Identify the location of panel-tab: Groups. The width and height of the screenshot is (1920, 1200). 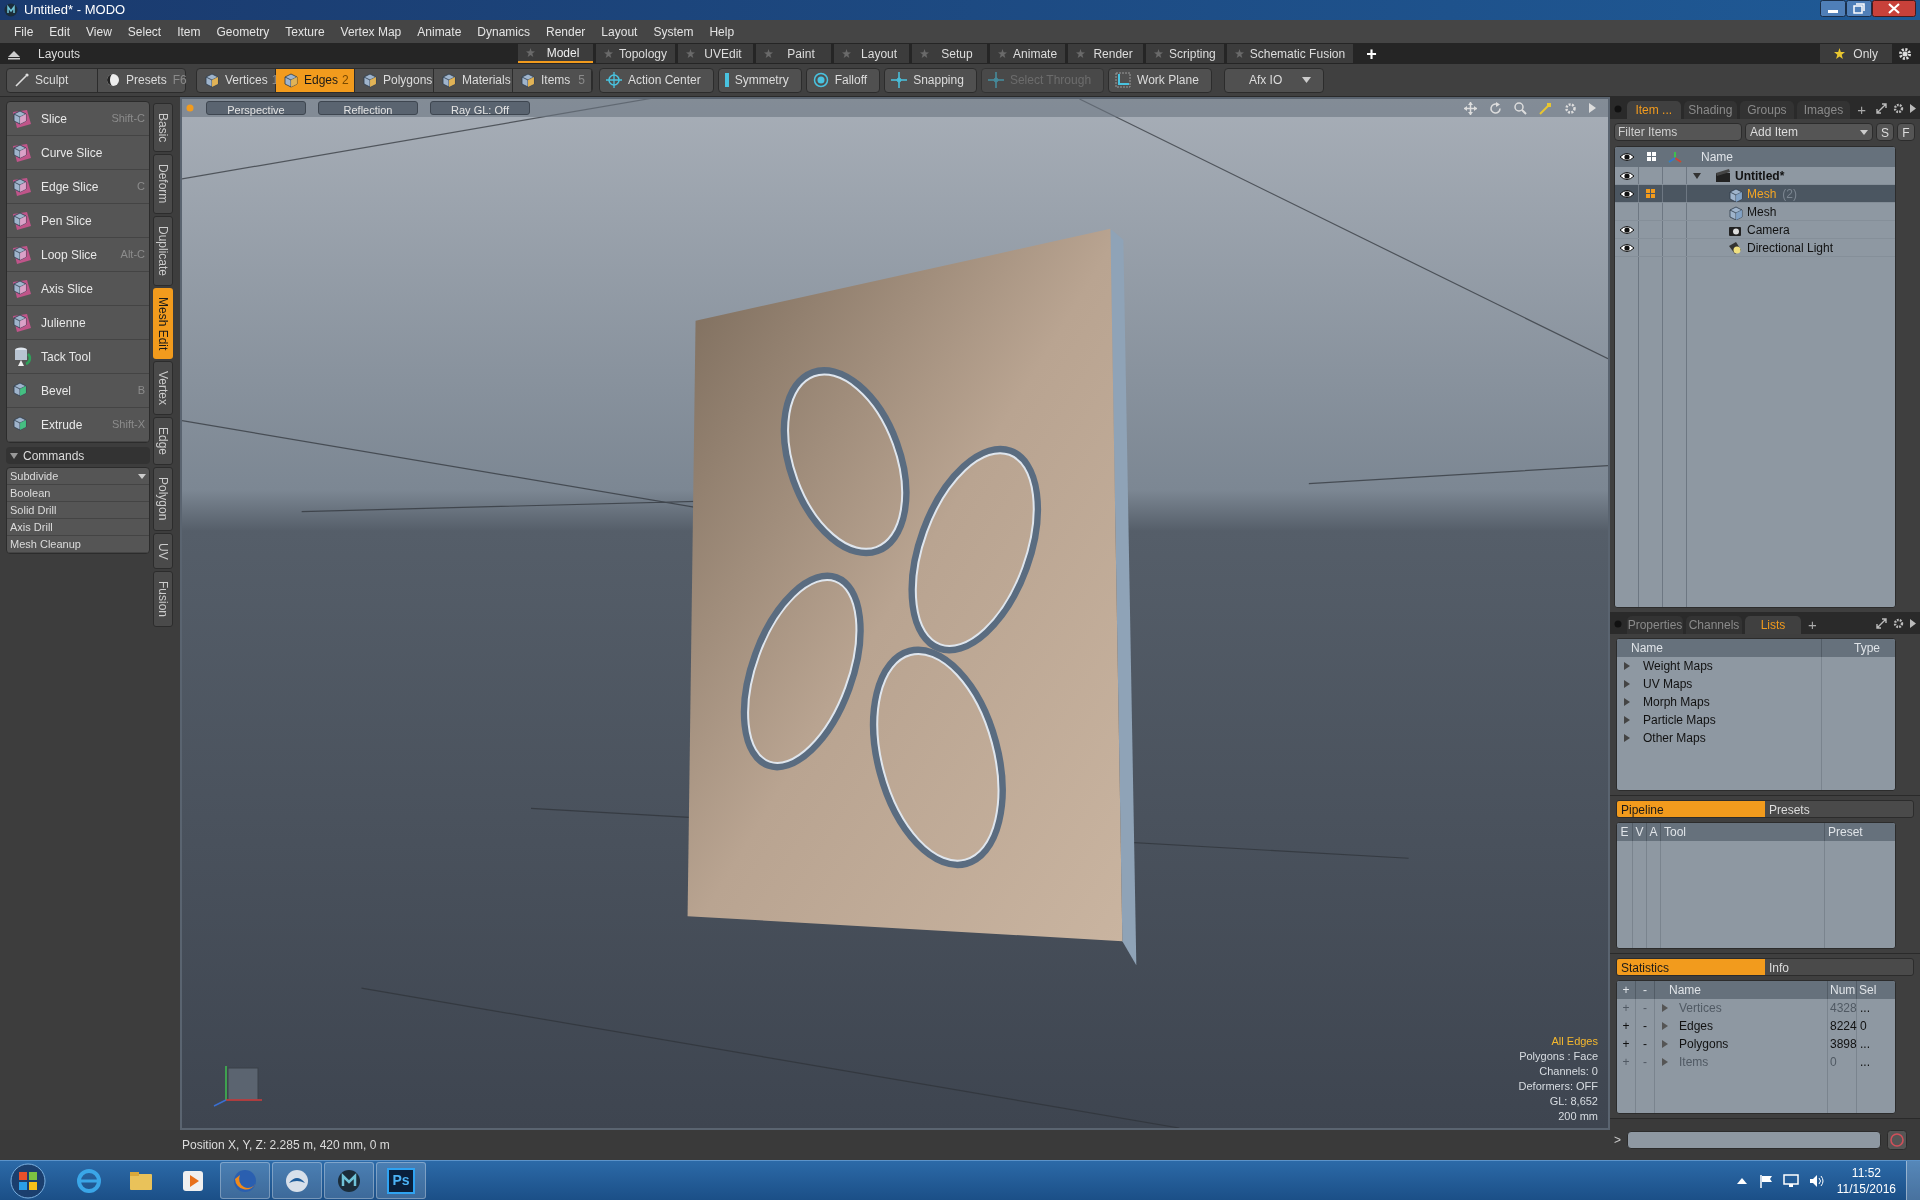
(1767, 110).